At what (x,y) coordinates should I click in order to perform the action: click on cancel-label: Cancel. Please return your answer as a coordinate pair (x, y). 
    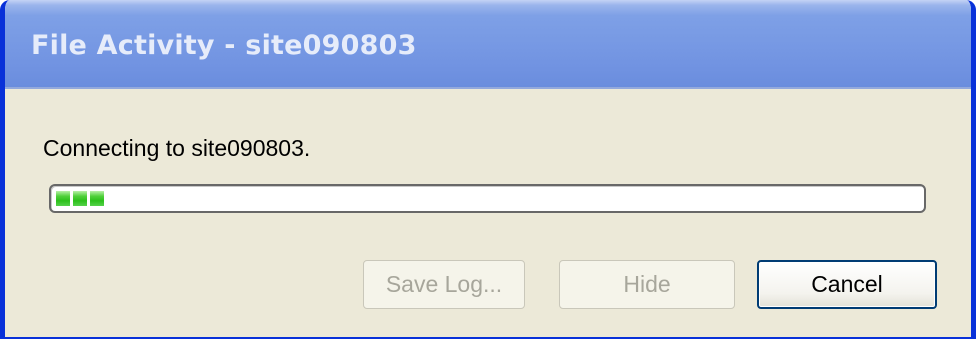
    Looking at the image, I should click on (847, 284).